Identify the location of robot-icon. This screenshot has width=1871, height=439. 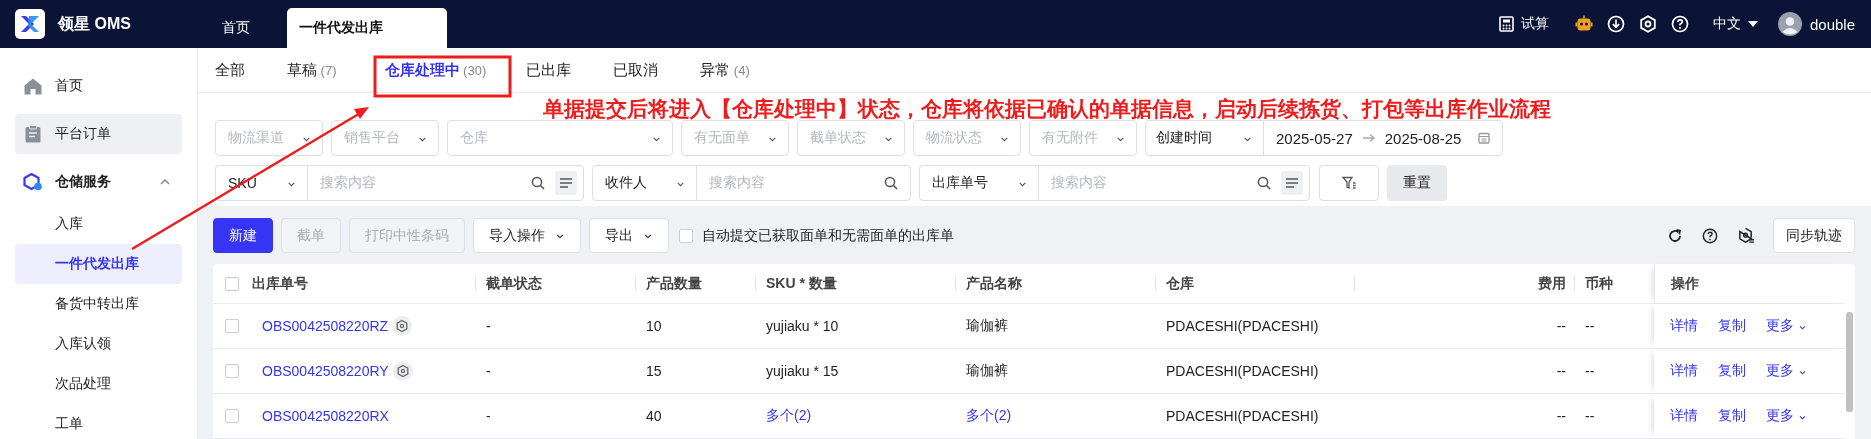
(1583, 24).